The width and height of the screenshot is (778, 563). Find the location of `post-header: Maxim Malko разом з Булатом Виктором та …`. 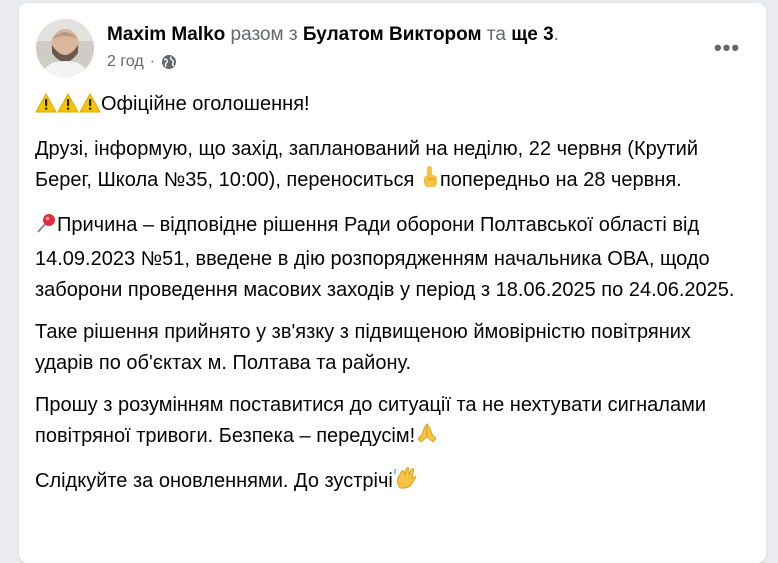

post-header: Maxim Malko разом з Булатом Виктором та … is located at coordinates (406, 35).